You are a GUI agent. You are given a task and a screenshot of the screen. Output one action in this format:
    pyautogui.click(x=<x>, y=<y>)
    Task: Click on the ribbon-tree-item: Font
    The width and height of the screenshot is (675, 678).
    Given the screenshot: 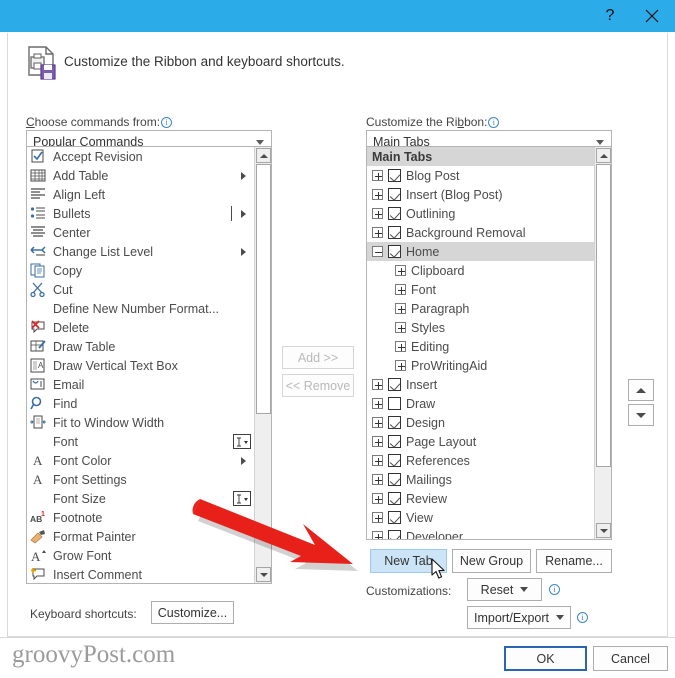 What is the action you would take?
    pyautogui.click(x=480, y=289)
    